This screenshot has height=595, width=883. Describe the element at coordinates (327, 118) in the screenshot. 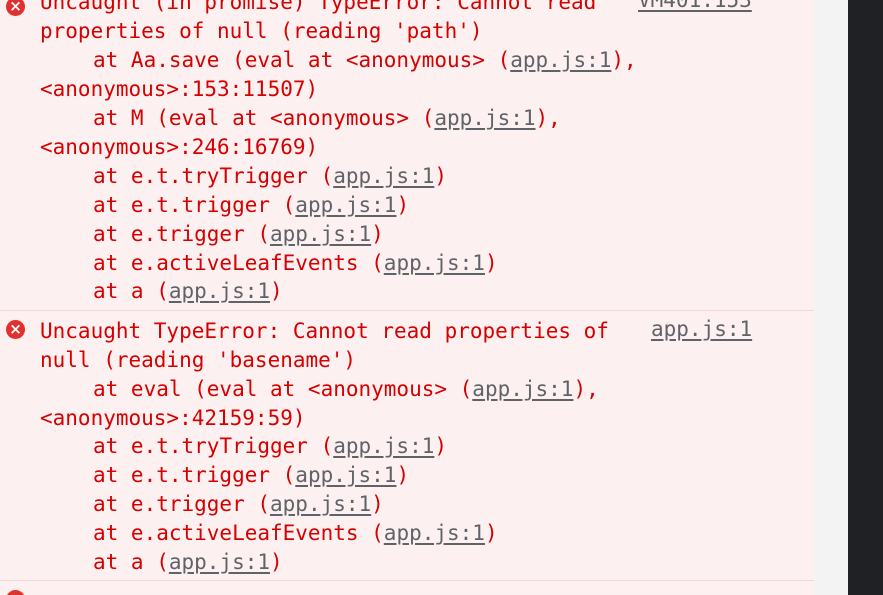

I see `stack-frame-line: at M (eval at <anonymous> (app.js:1),` at that location.